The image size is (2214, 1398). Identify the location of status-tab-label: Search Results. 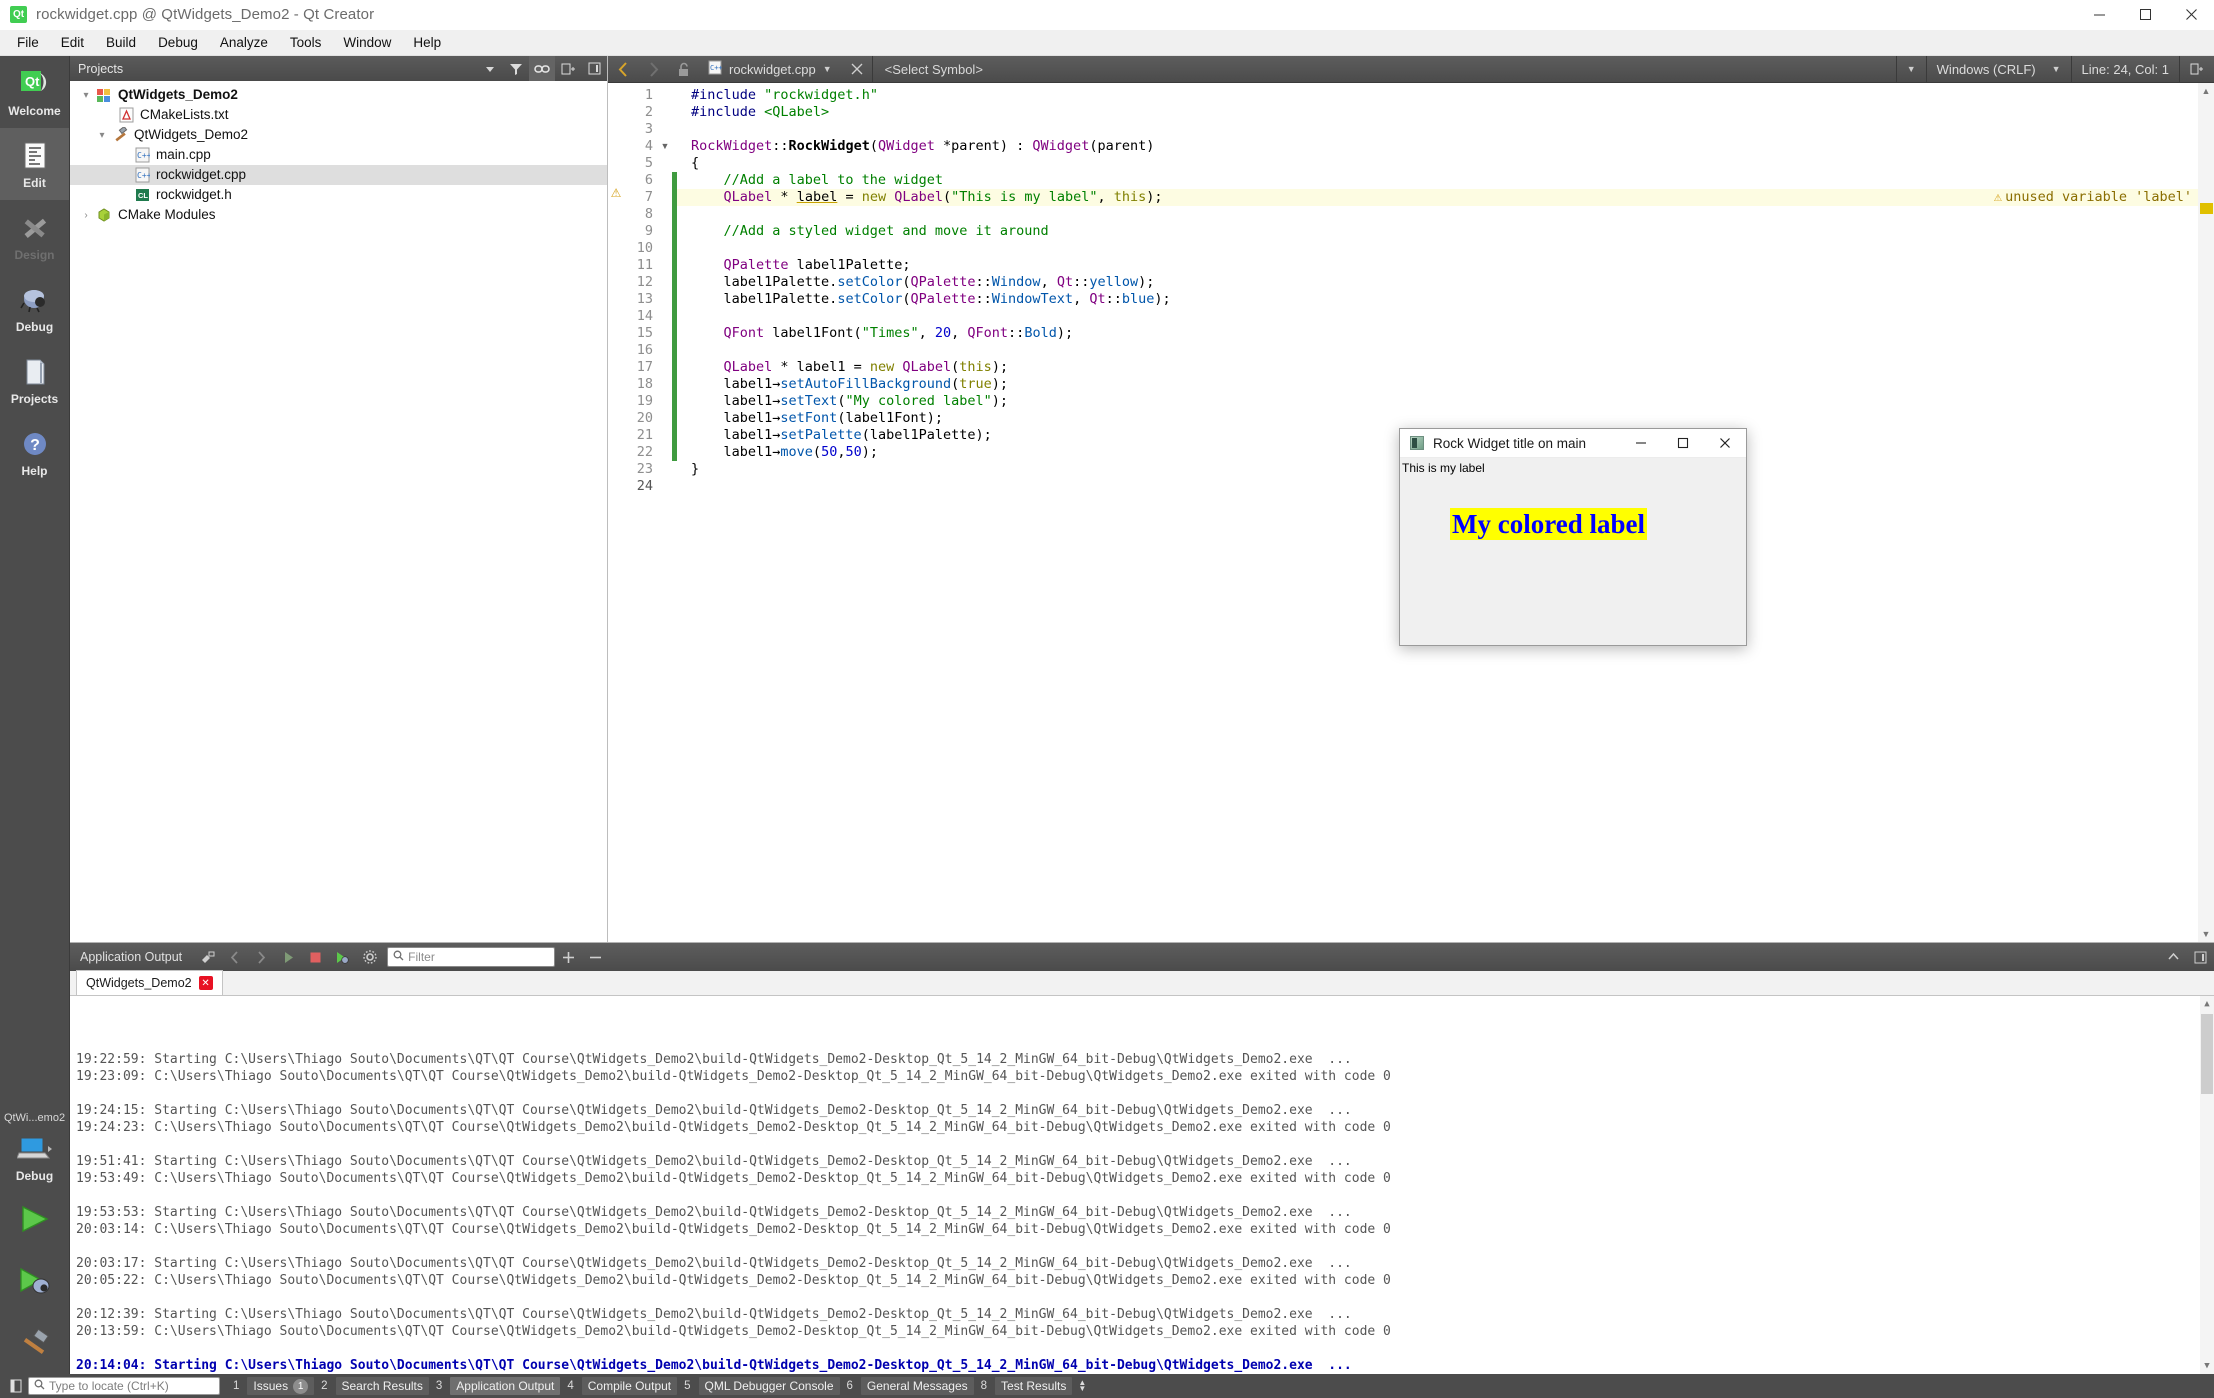
(382, 1386).